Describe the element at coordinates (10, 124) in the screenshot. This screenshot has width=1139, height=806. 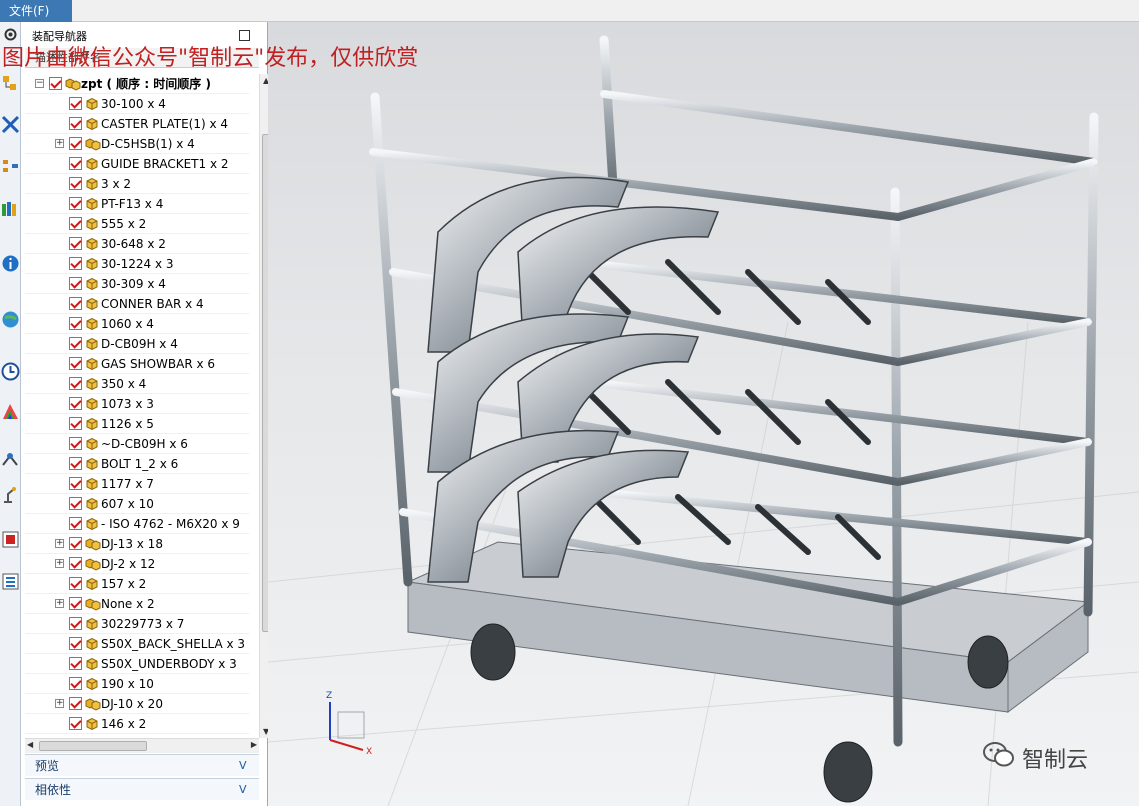
I see `constraint-navigator-icon` at that location.